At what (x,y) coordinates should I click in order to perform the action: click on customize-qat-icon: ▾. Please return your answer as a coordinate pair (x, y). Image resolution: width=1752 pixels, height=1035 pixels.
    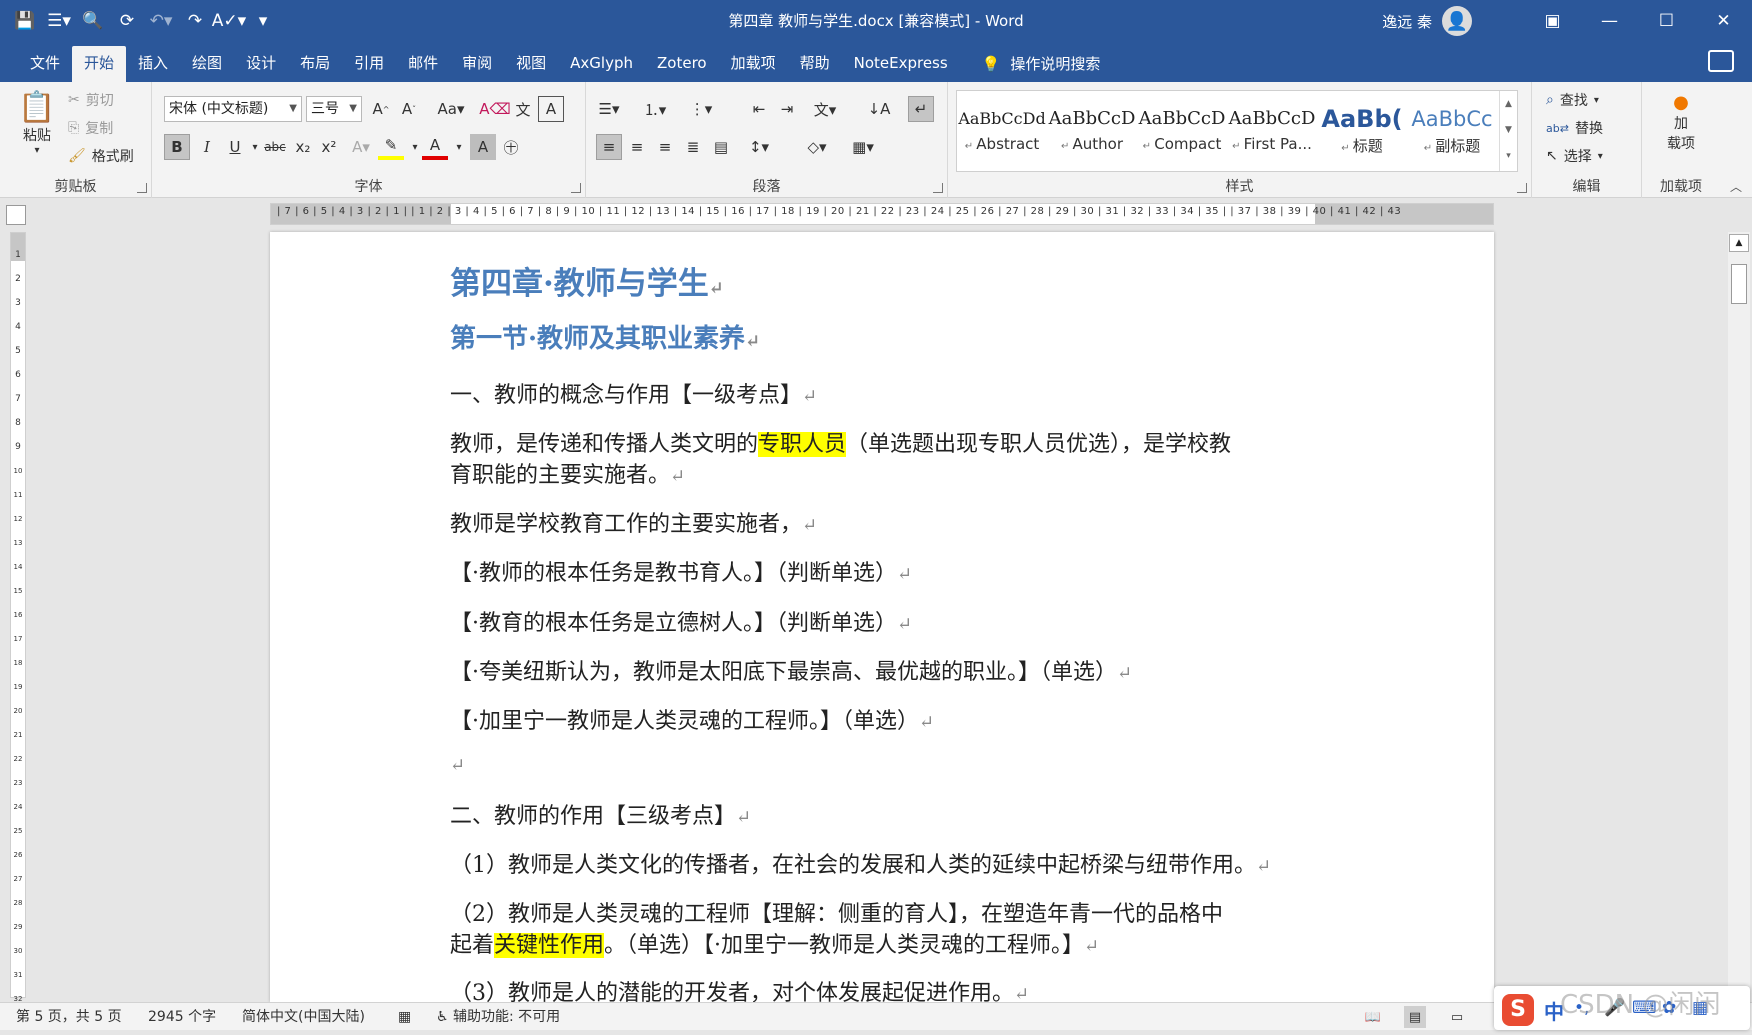
    Looking at the image, I should click on (263, 21).